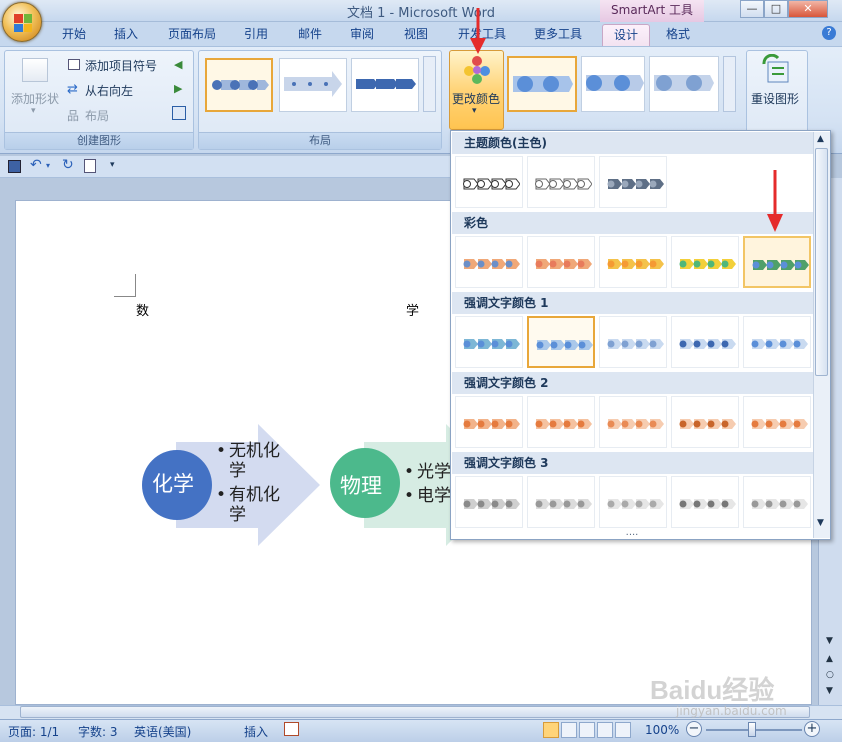  Describe the element at coordinates (416, 35) in the screenshot. I see `tab-view: 视图` at that location.